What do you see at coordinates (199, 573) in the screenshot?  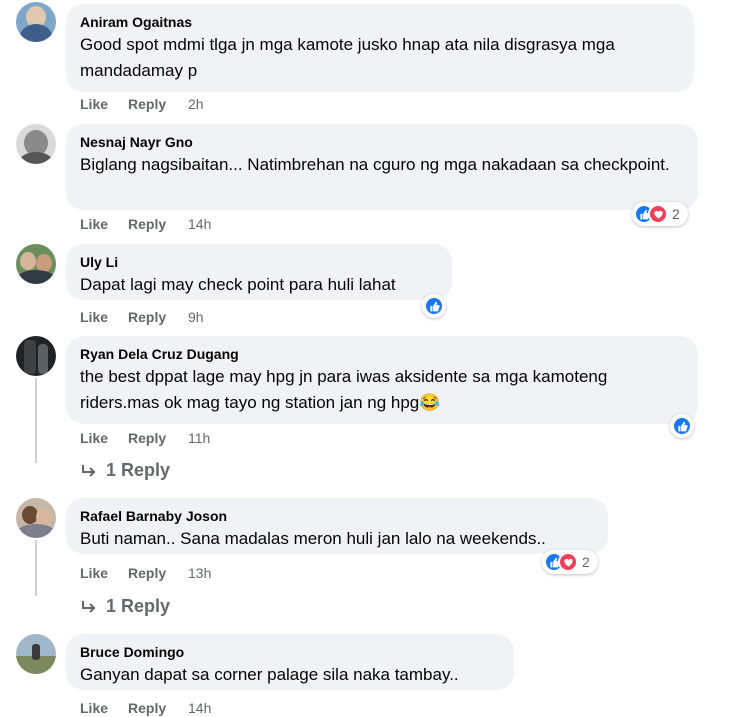 I see `comment-timestamp: 13h` at bounding box center [199, 573].